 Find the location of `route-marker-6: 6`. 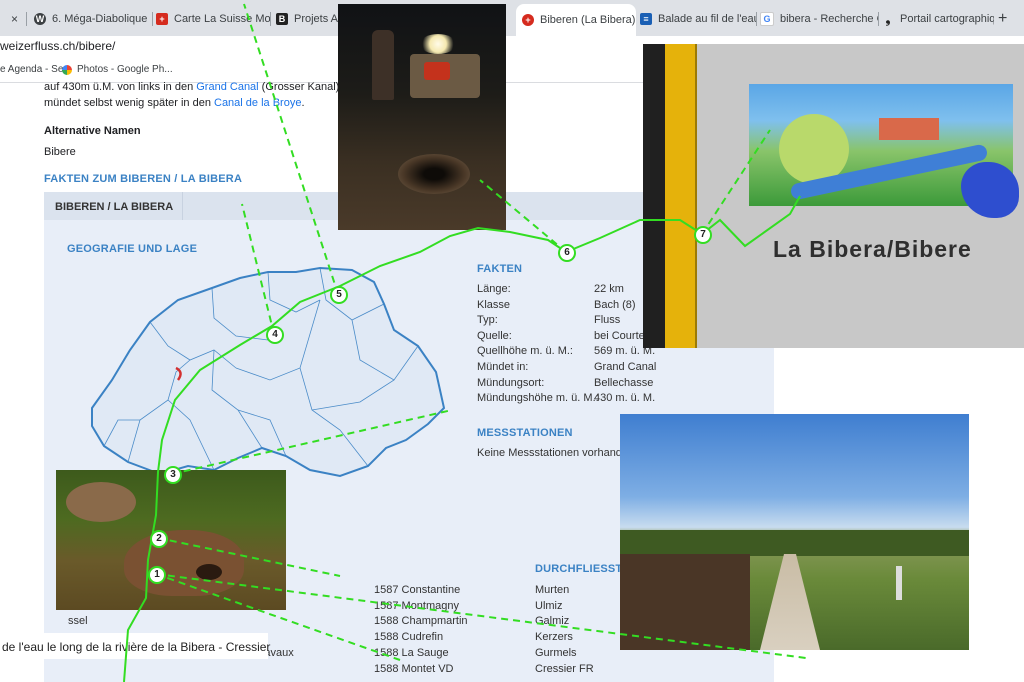

route-marker-6: 6 is located at coordinates (567, 253).